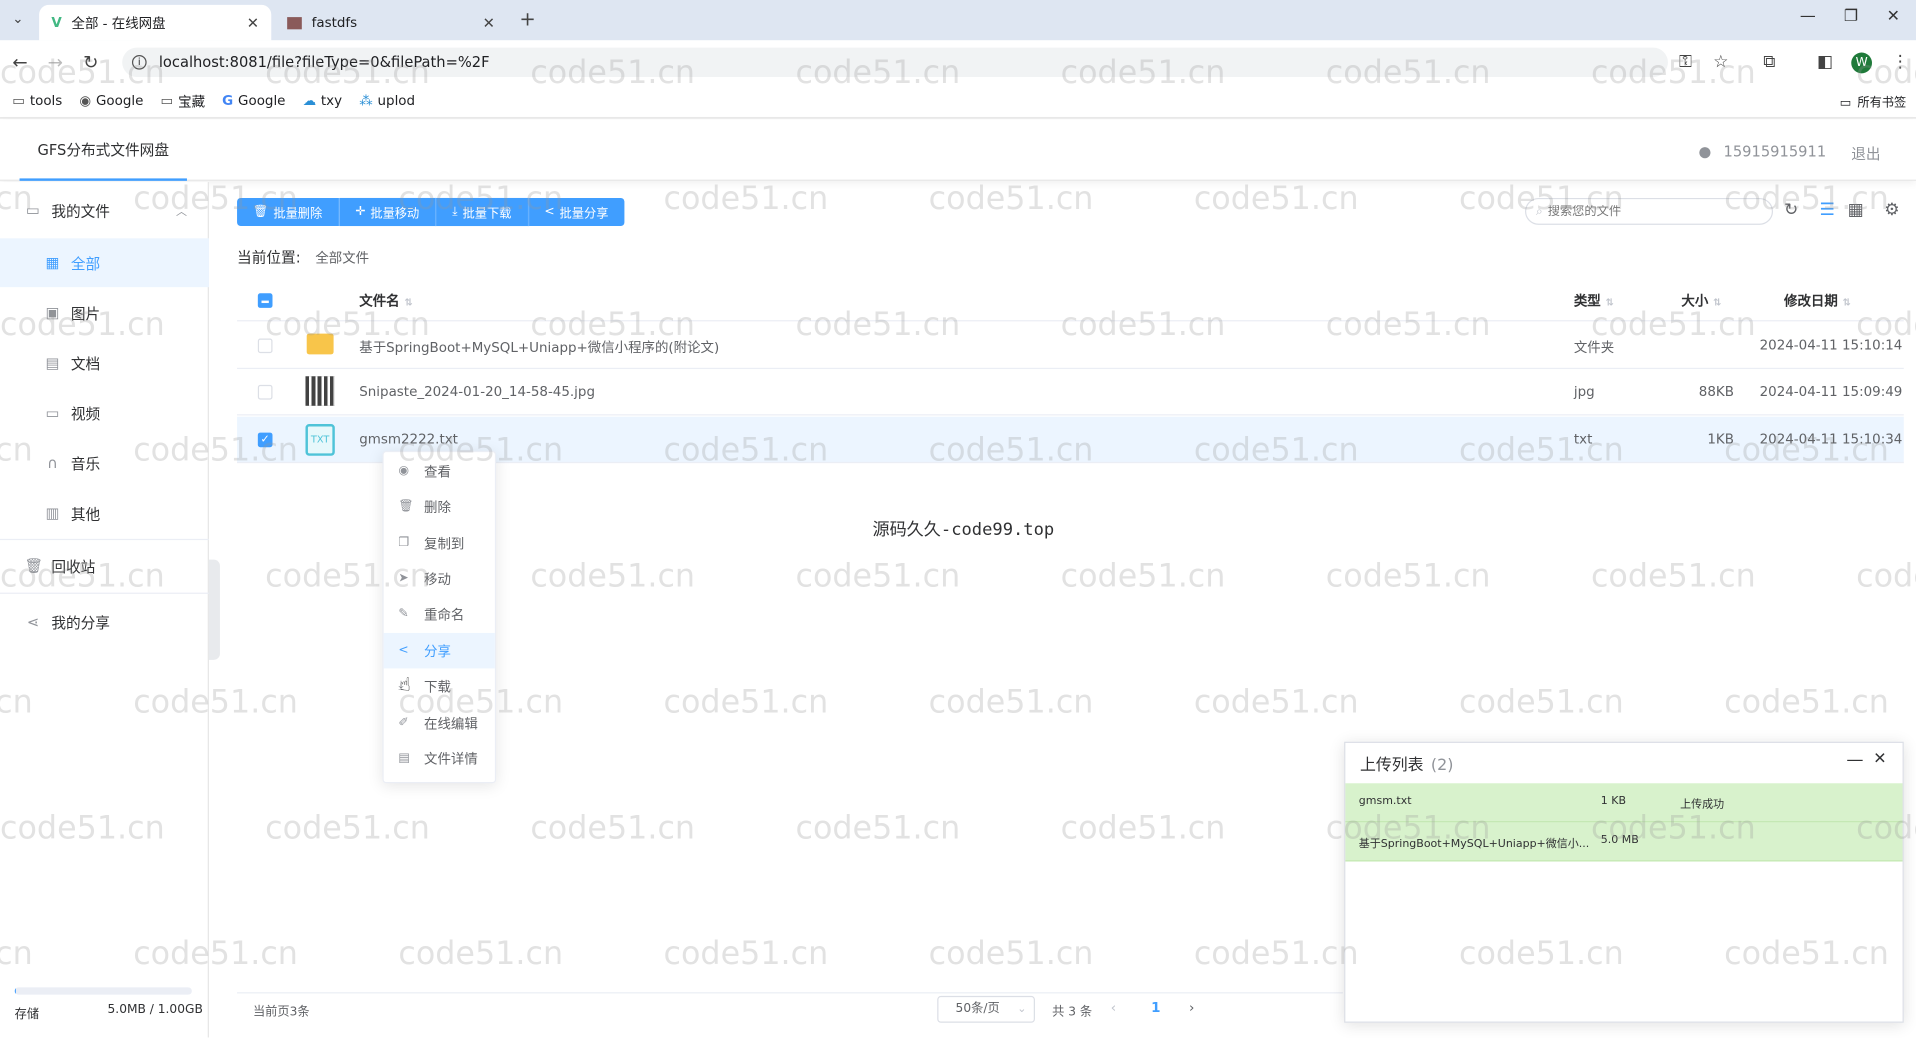 The image size is (1916, 1038). I want to click on menu-item-online-edit: ✐ 在线编辑, so click(439, 722).